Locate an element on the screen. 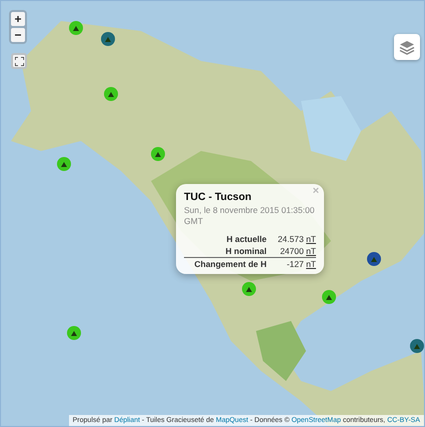 The width and height of the screenshot is (425, 427). row-label: H nominal is located at coordinates (228, 251).